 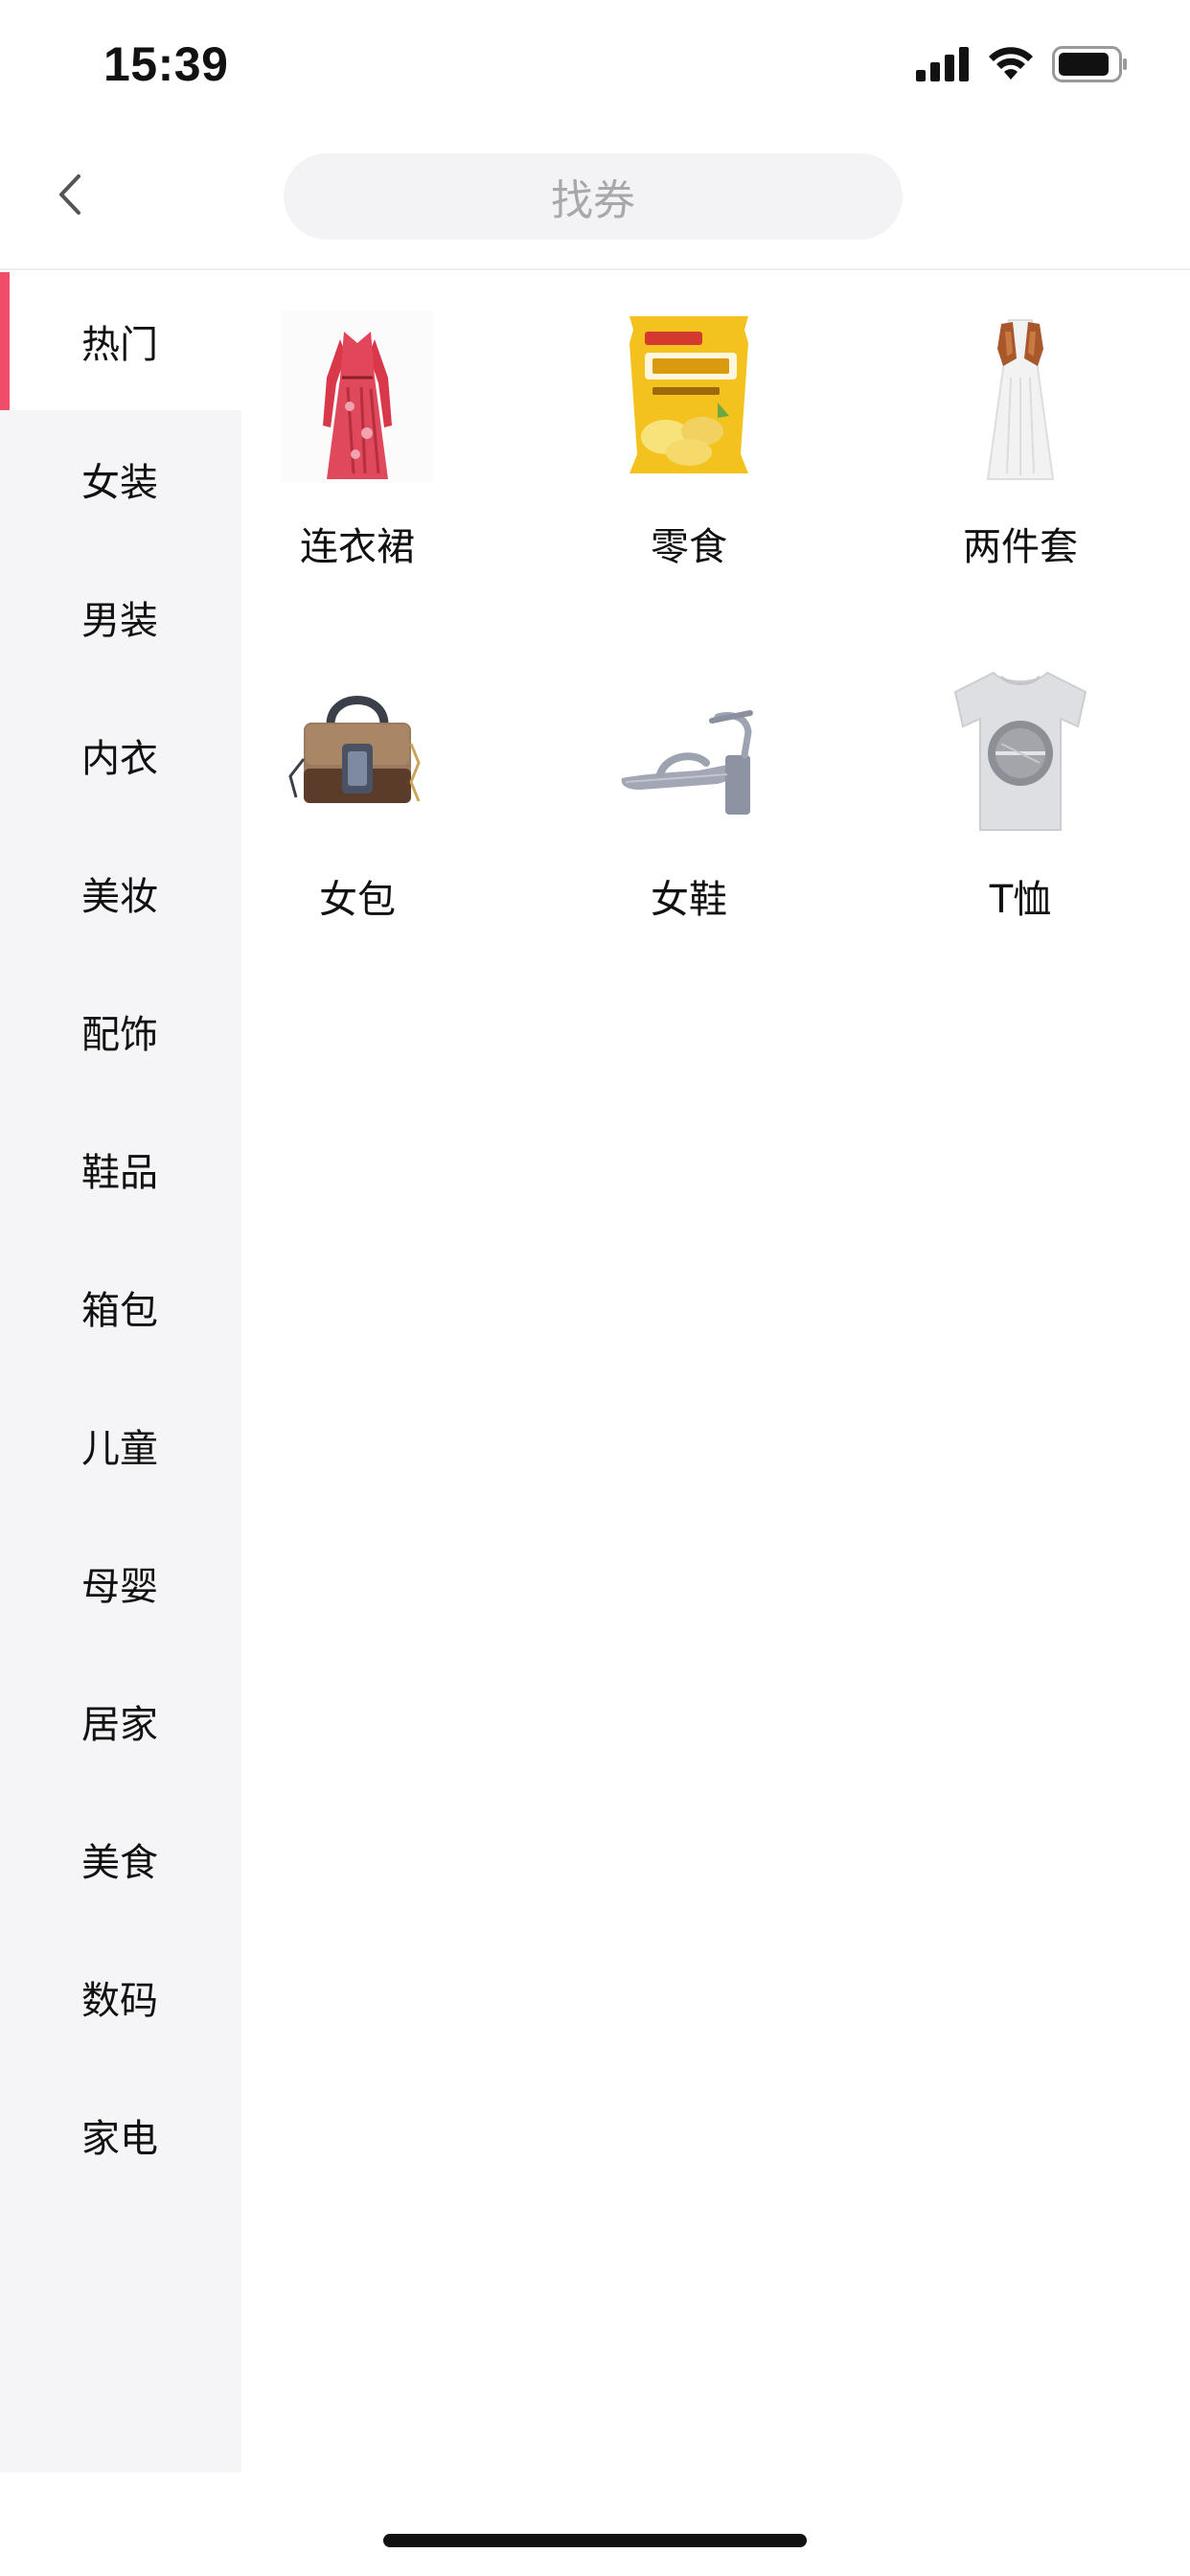 What do you see at coordinates (120, 1863) in the screenshot?
I see `sidebar-item-label: 美食` at bounding box center [120, 1863].